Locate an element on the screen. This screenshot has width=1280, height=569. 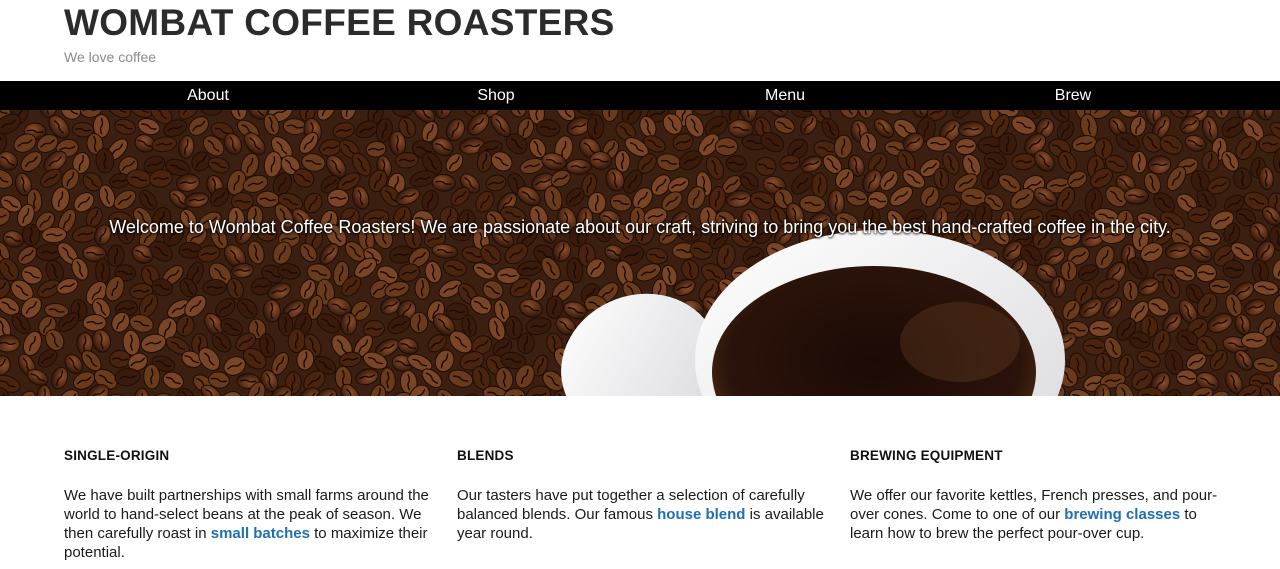
nav-link-about: About is located at coordinates (208, 95).